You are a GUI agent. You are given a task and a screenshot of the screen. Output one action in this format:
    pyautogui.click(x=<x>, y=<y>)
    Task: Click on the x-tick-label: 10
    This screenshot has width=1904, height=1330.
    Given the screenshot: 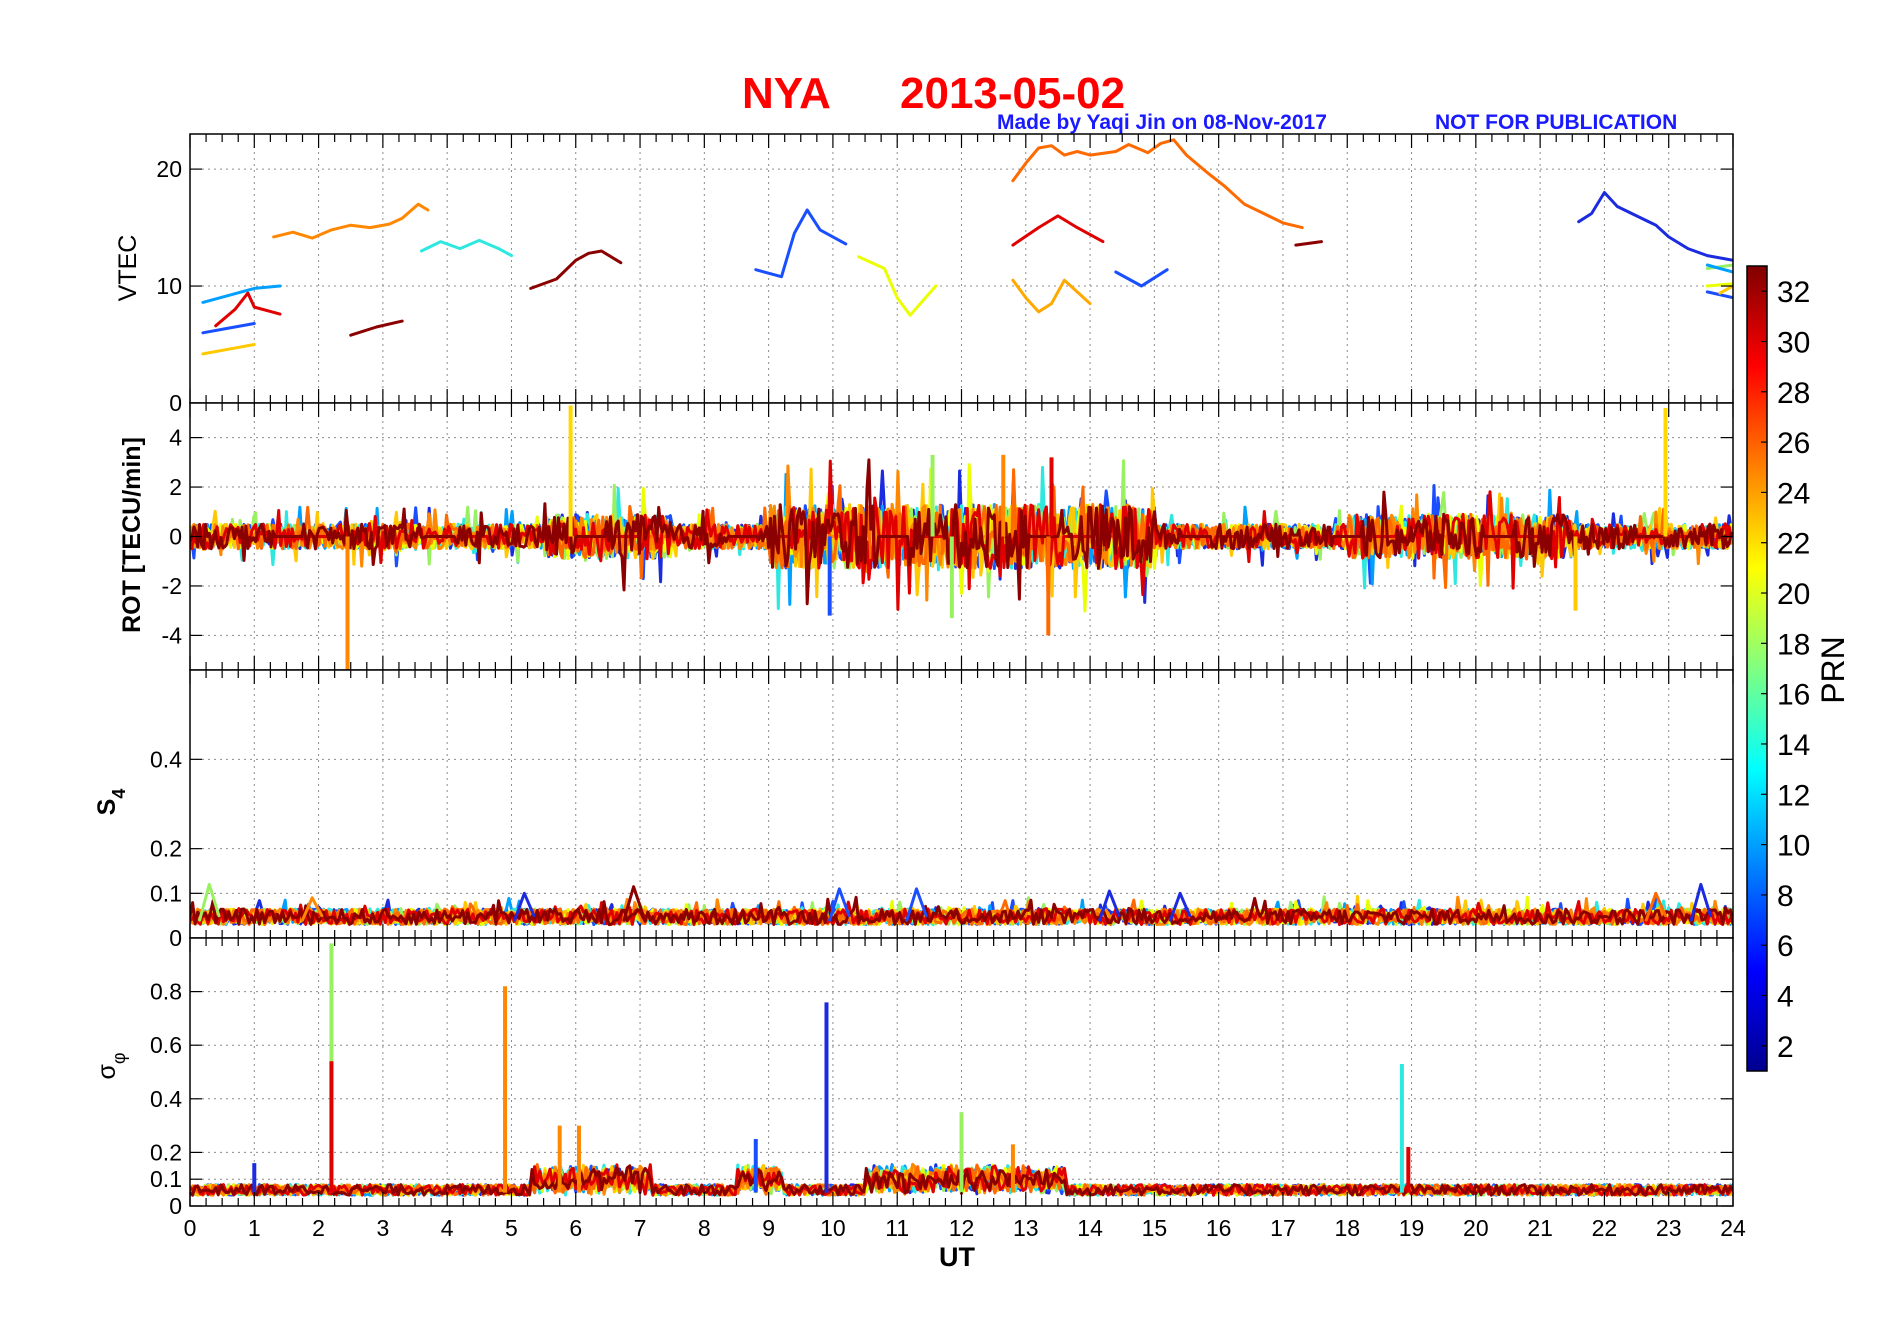 What is the action you would take?
    pyautogui.click(x=833, y=1228)
    